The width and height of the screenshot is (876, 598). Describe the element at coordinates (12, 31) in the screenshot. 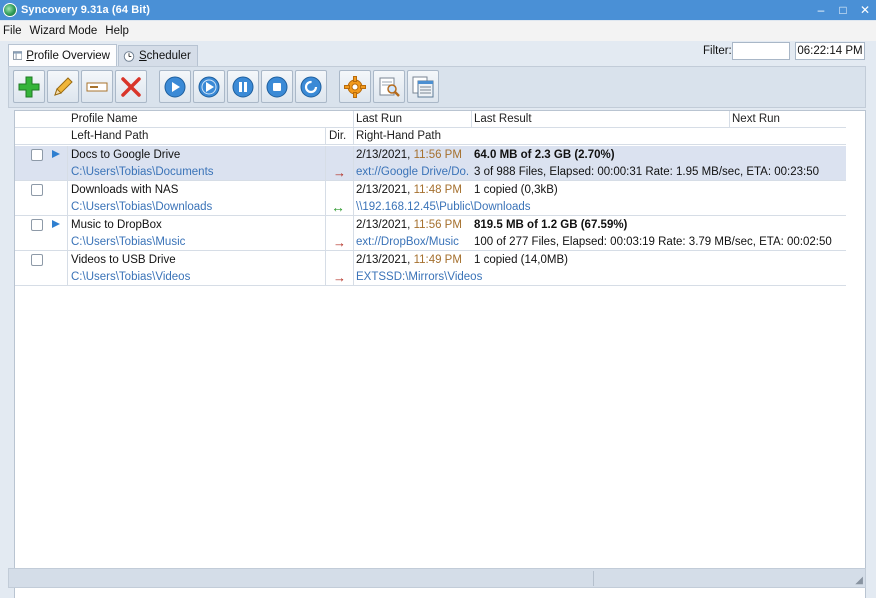

I see `menu-file: File` at that location.